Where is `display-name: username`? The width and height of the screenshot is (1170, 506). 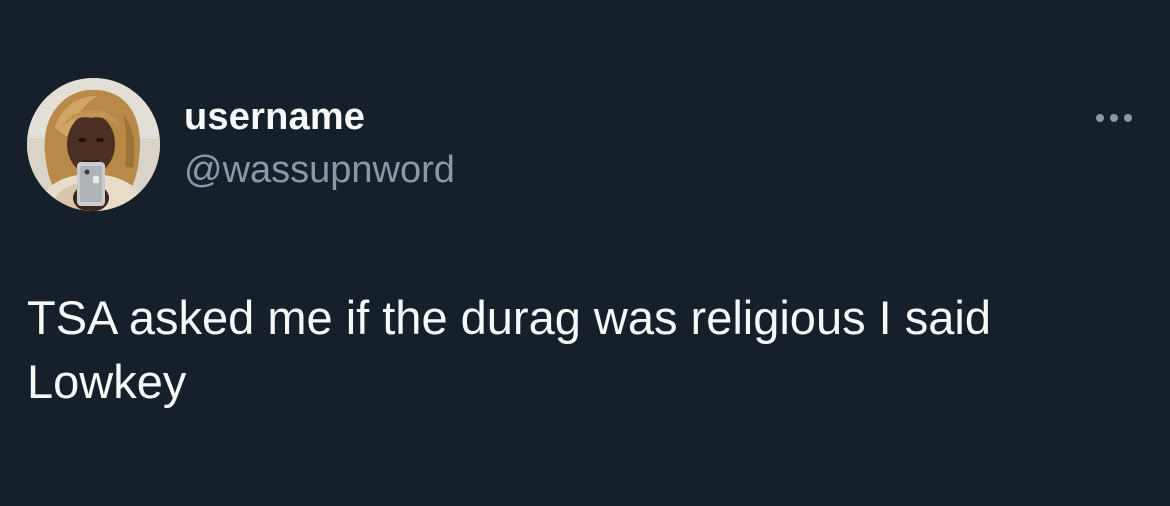
display-name: username is located at coordinates (274, 117).